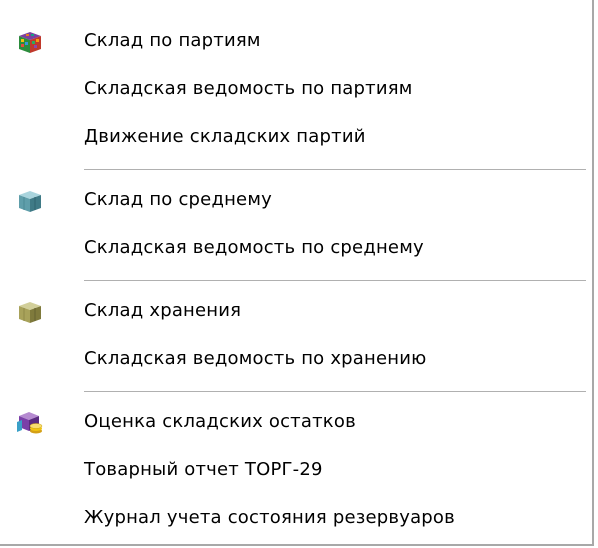 This screenshot has height=548, width=598. What do you see at coordinates (295, 200) in the screenshot?
I see `menu-item-stock-by-average: Склад по среднему` at bounding box center [295, 200].